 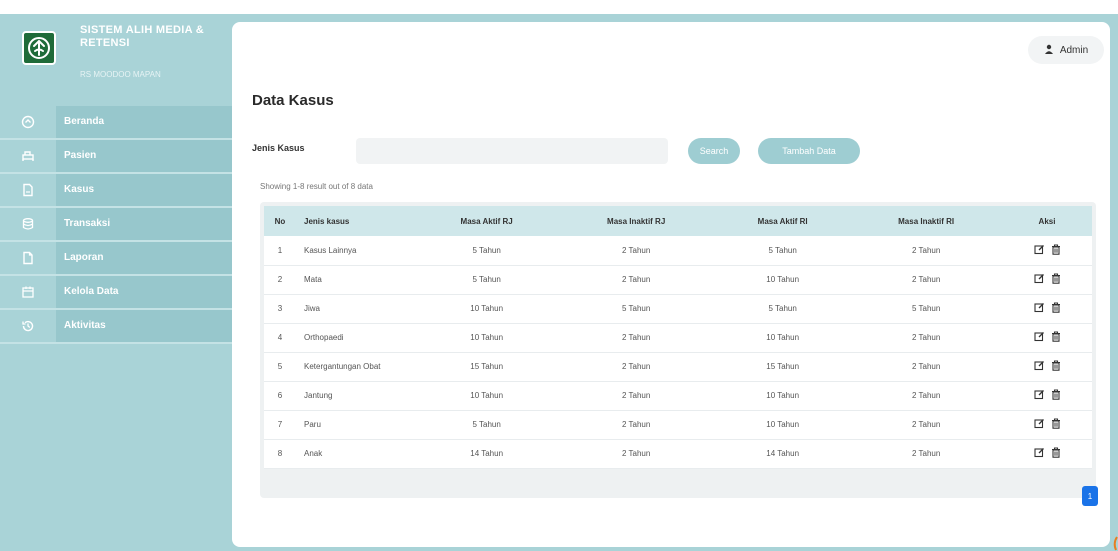 I want to click on cell-jenis-kasus: Orthopaedi, so click(x=356, y=338).